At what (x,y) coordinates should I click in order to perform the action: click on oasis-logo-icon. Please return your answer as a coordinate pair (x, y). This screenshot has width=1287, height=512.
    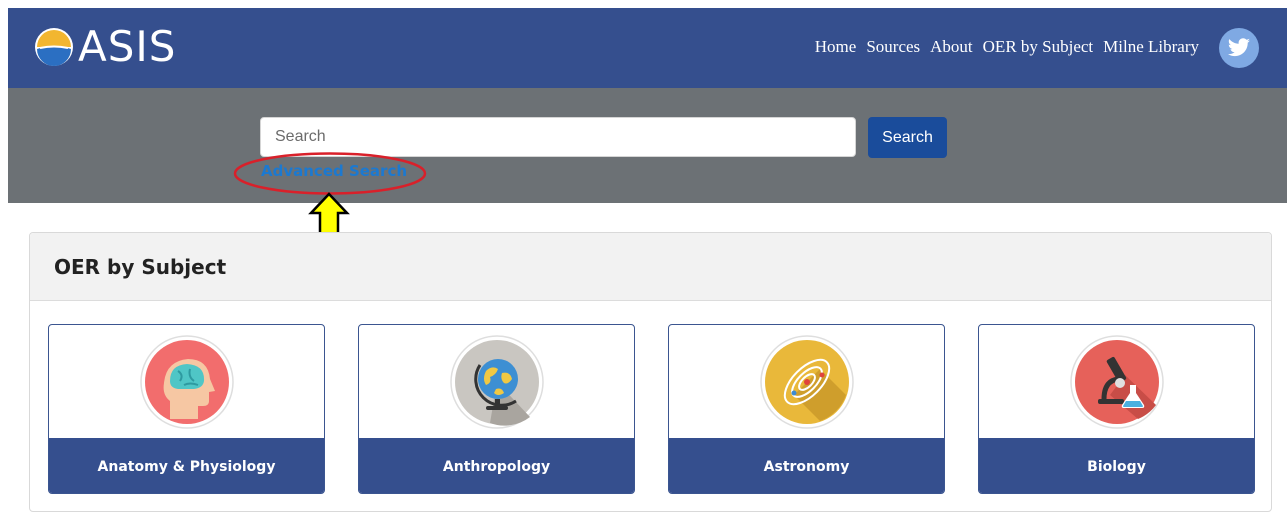
    Looking at the image, I should click on (54, 47).